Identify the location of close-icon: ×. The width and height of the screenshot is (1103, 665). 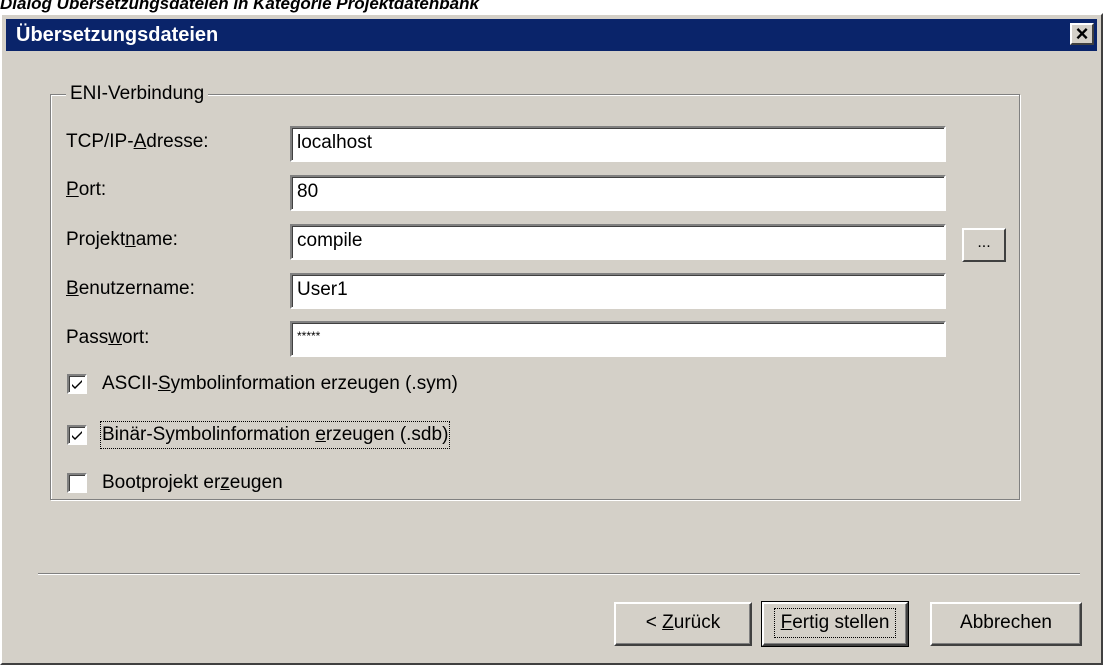
(1082, 33).